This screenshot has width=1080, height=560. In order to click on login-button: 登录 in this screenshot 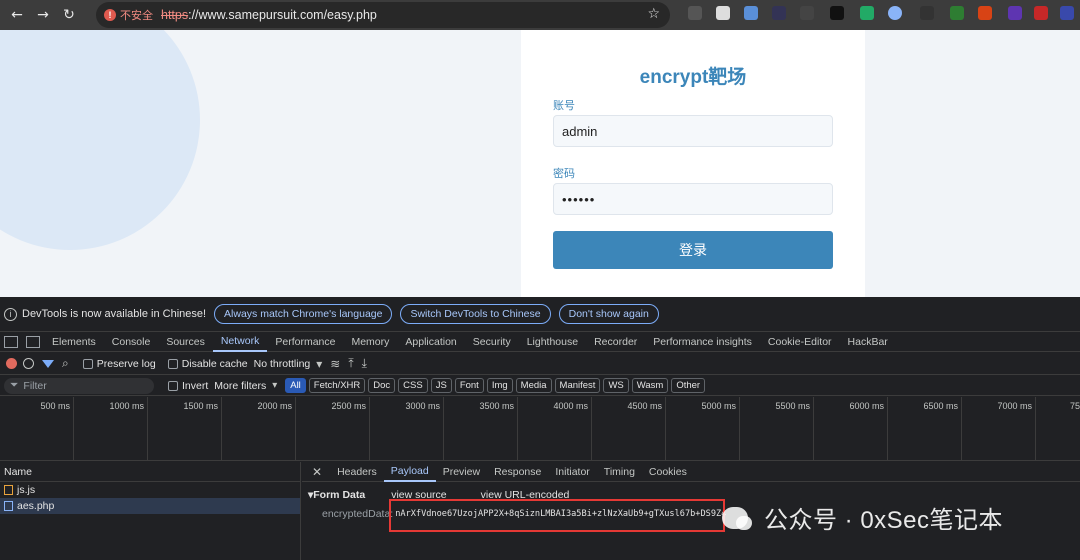, I will do `click(693, 250)`.